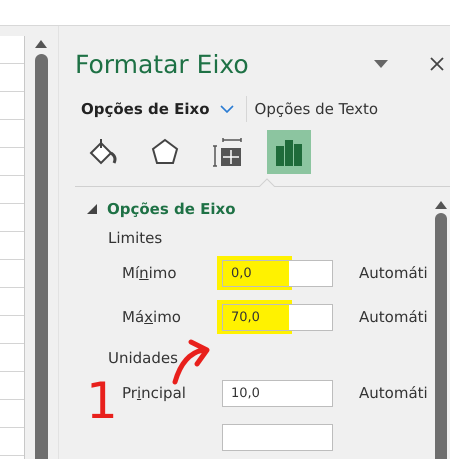  I want to click on size-properties-icon, so click(227, 152).